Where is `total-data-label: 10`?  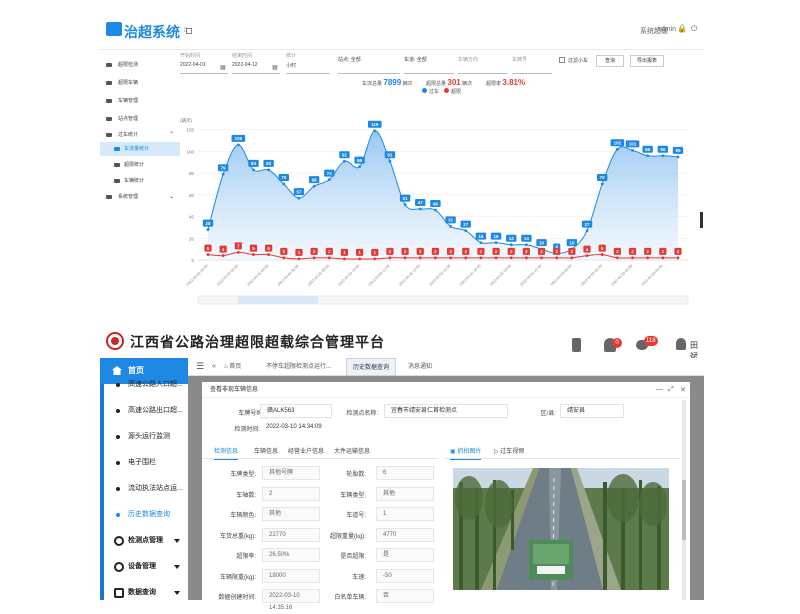 total-data-label: 10 is located at coordinates (572, 242).